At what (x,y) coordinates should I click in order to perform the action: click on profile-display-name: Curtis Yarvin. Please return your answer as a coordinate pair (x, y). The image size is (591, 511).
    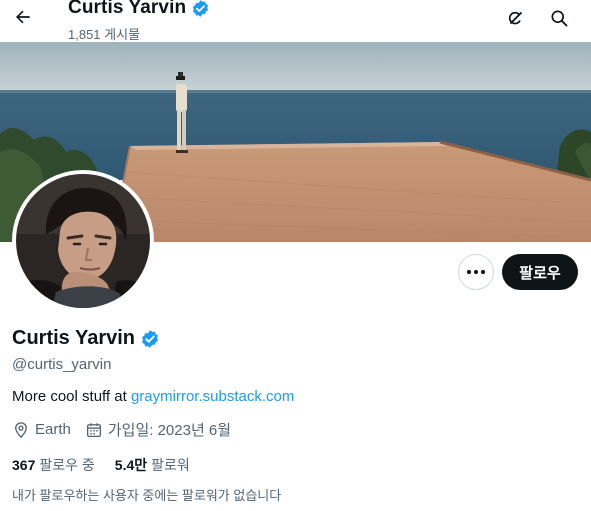
    Looking at the image, I should click on (74, 338).